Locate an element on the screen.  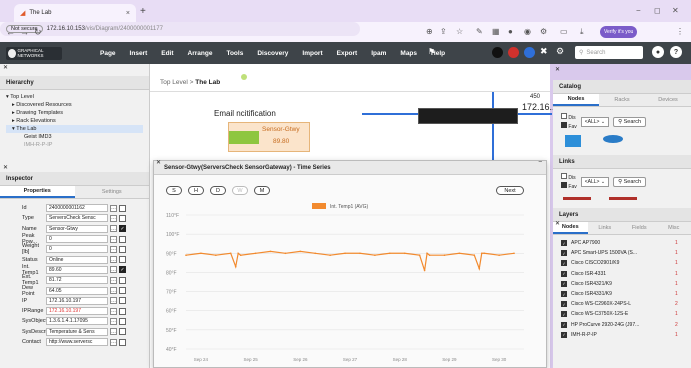
layer-item: ✓ Cisco ISR4321/K9 1 is located at coordinates (622, 284).